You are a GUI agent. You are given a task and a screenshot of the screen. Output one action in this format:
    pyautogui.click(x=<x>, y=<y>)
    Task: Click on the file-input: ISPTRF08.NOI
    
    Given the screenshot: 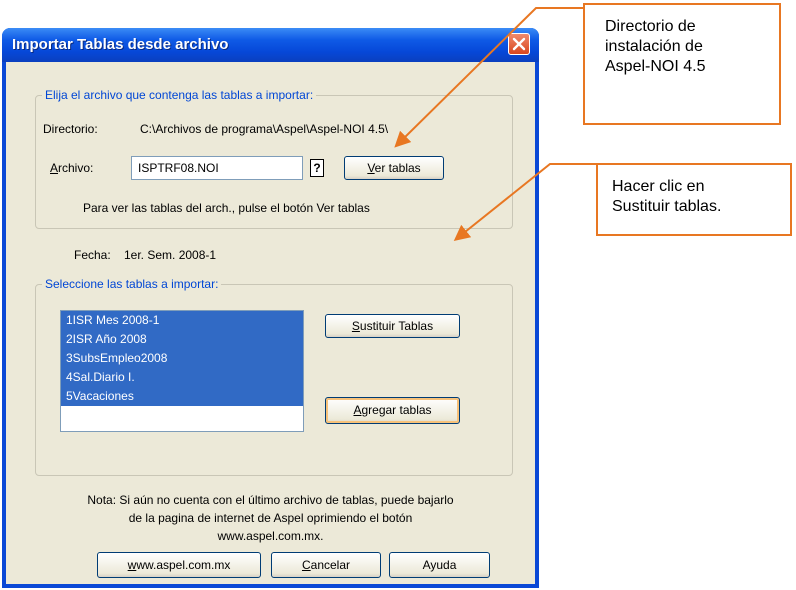 What is the action you would take?
    pyautogui.click(x=217, y=168)
    